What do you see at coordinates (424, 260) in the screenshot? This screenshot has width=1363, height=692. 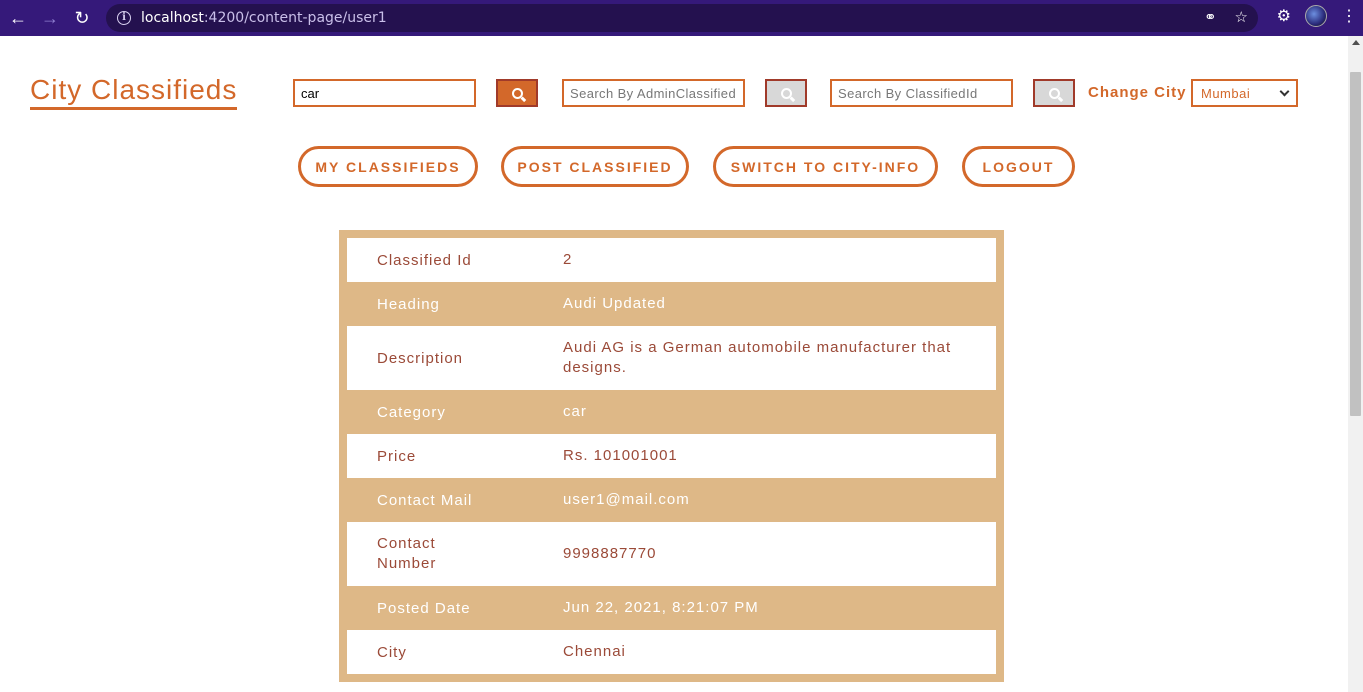 I see `detail-label: Classified Id` at bounding box center [424, 260].